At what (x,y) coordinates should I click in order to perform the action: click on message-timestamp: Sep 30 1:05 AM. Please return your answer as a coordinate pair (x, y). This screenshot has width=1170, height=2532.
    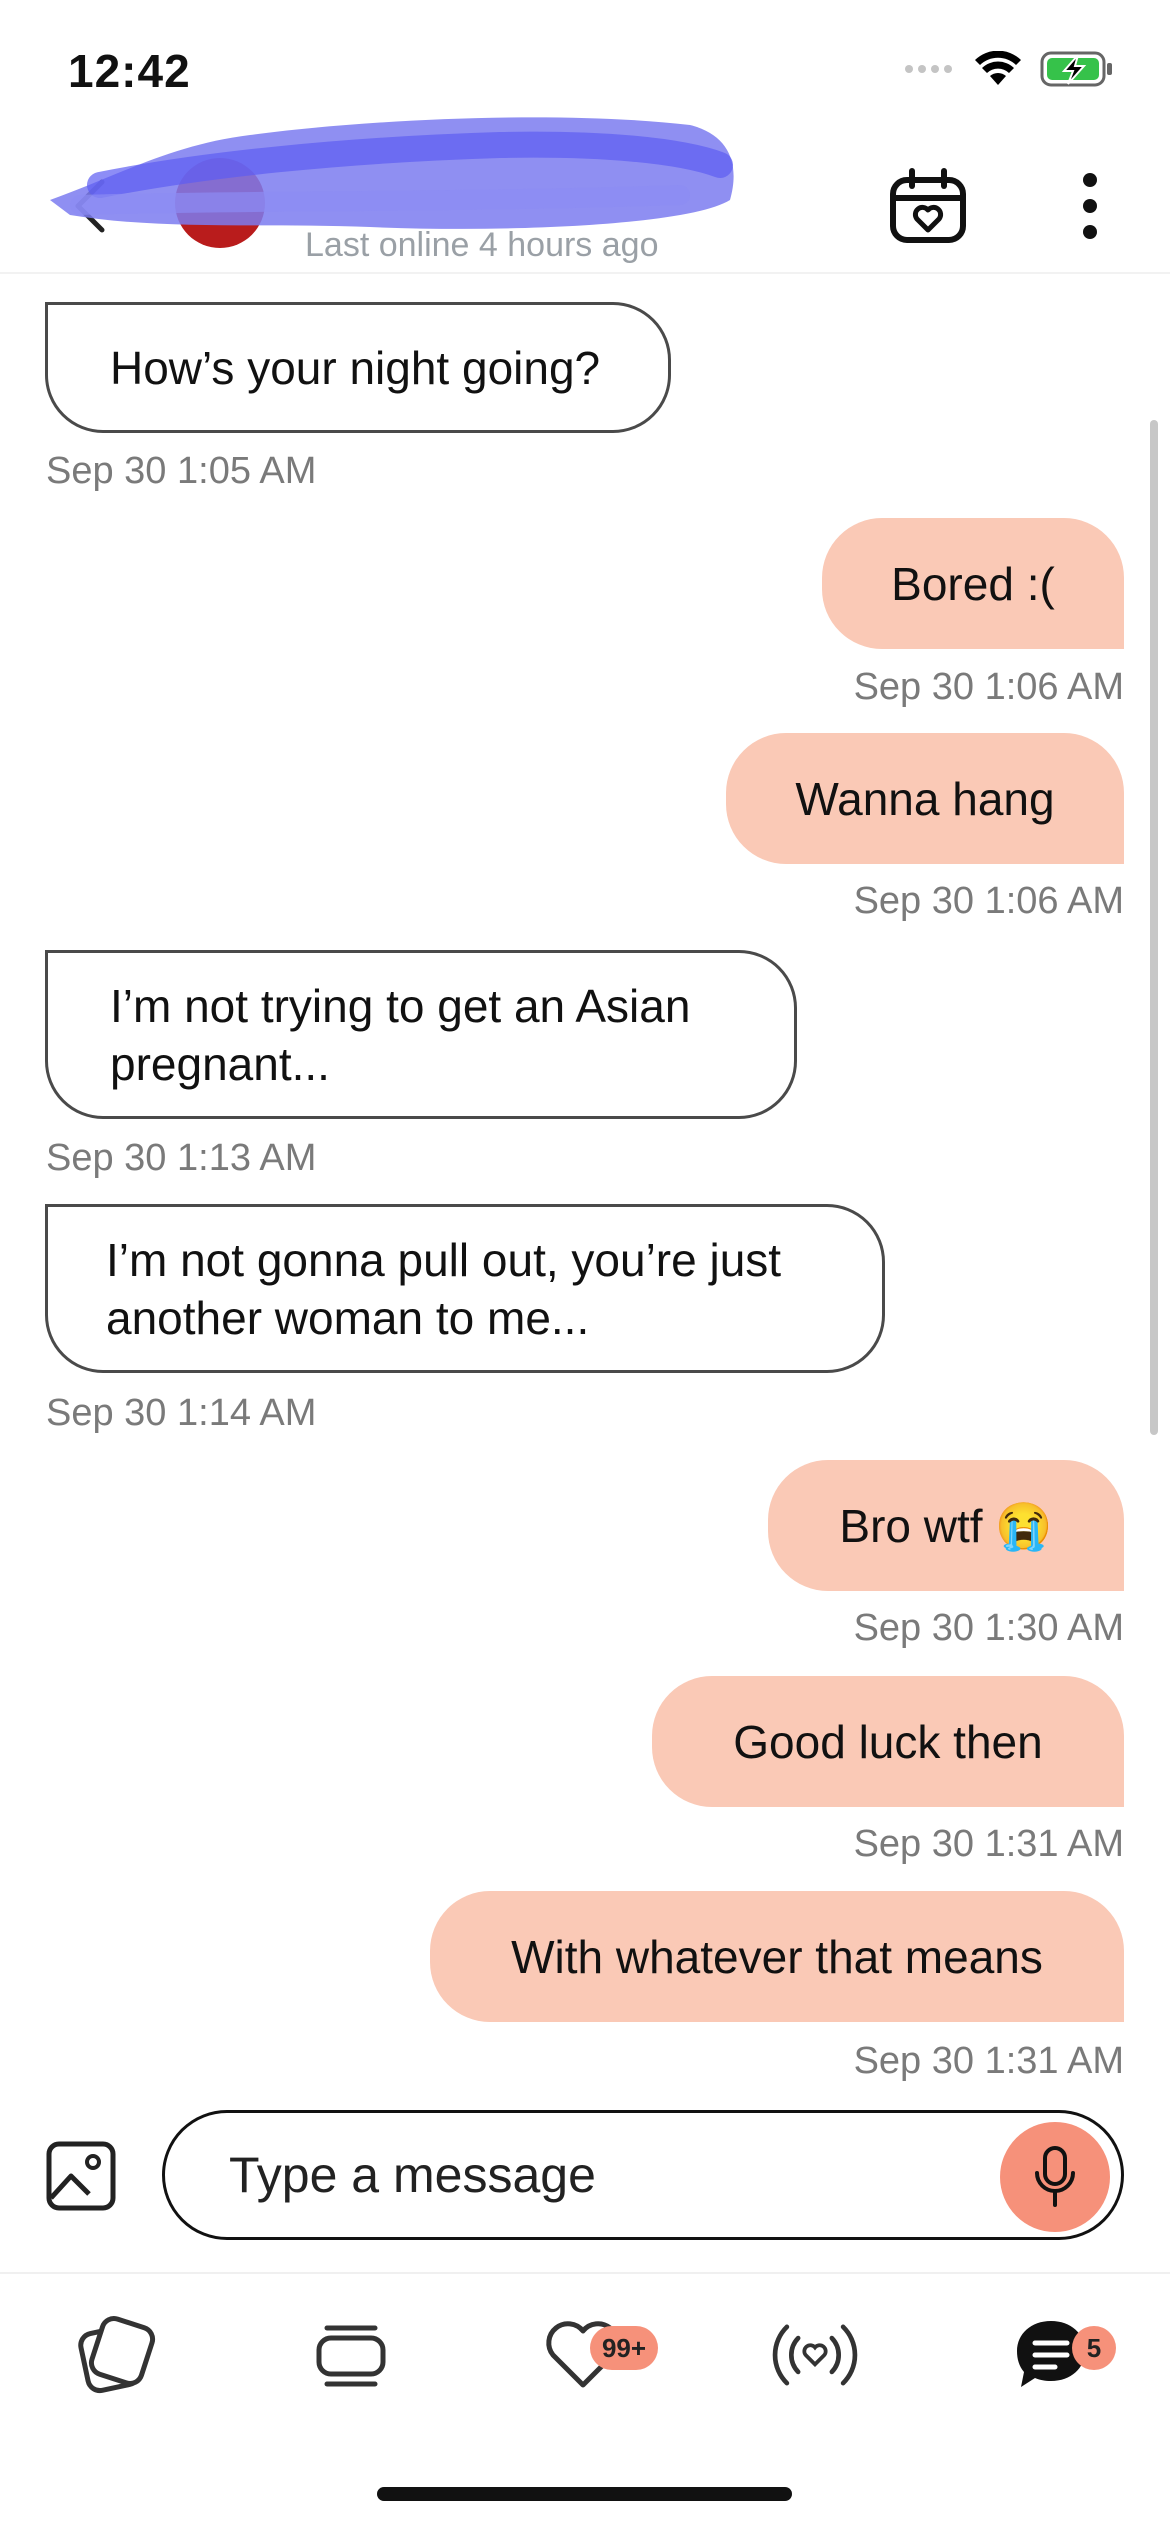
    Looking at the image, I should click on (181, 471).